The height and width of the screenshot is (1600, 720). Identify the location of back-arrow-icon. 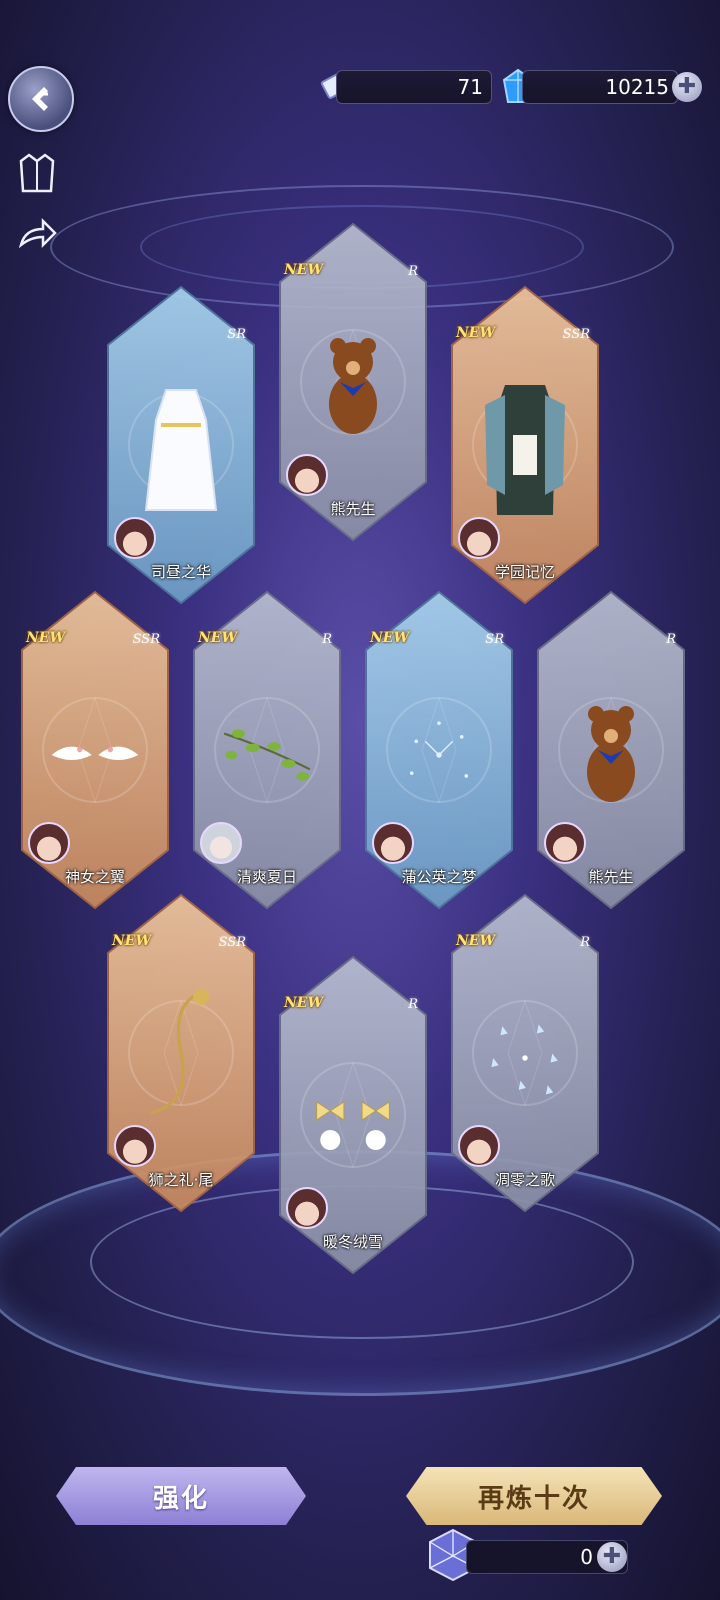
(40, 99).